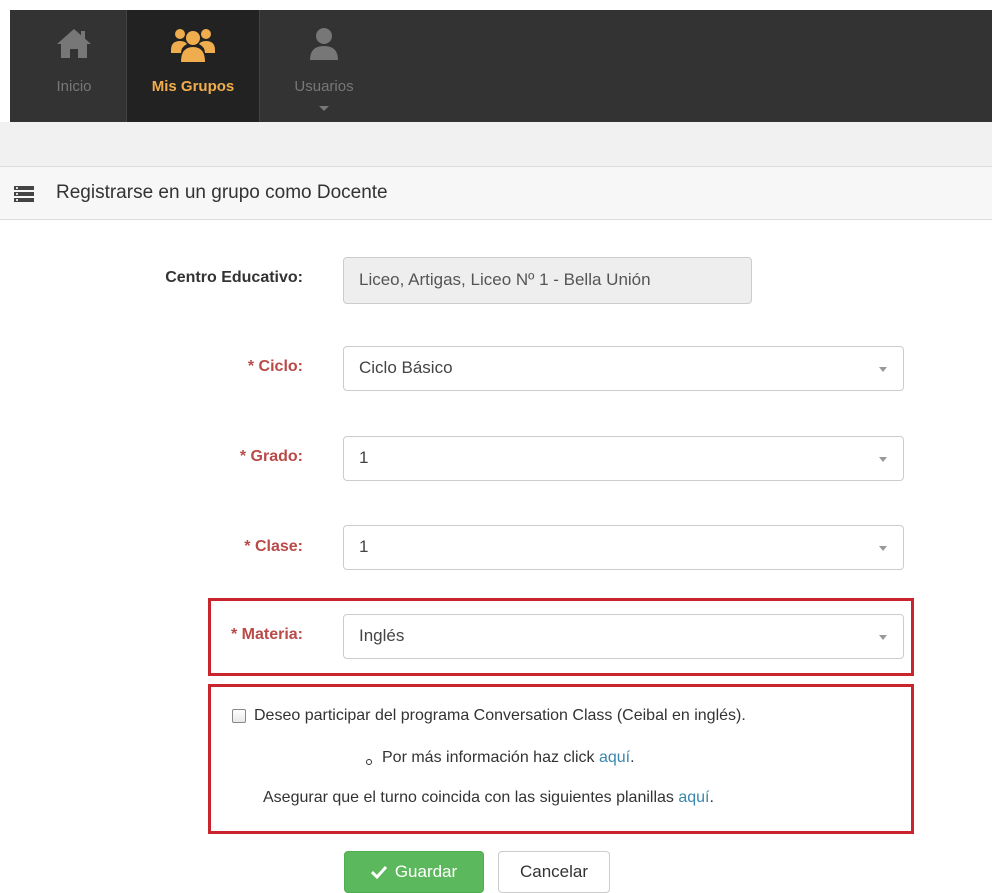 This screenshot has width=992, height=893. I want to click on cancel-button-label: Cancelar, so click(554, 871).